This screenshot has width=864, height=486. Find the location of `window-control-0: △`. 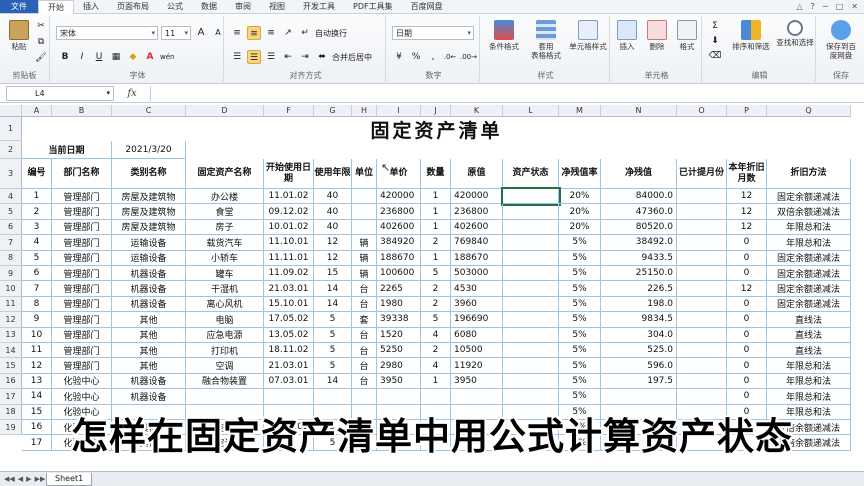

window-control-0: △ is located at coordinates (800, 6).